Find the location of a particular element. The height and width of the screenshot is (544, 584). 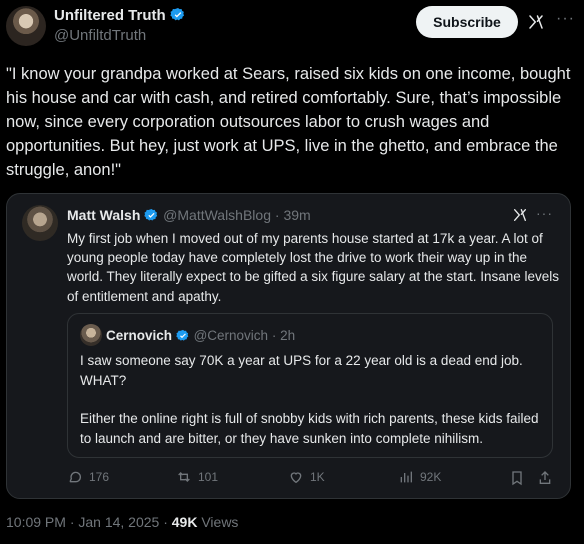

views-button: 92K is located at coordinates (419, 477).